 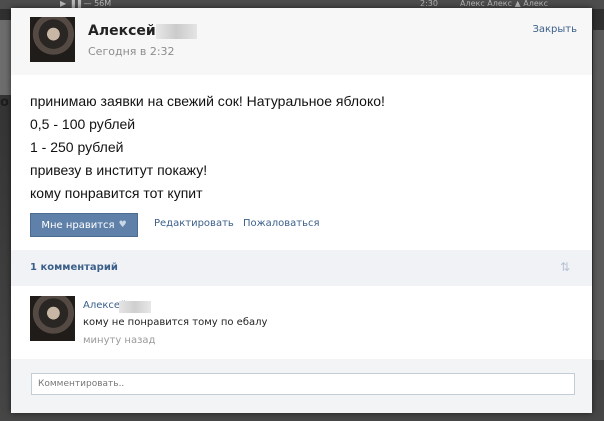 I want to click on heart-icon: ♥, so click(x=122, y=225).